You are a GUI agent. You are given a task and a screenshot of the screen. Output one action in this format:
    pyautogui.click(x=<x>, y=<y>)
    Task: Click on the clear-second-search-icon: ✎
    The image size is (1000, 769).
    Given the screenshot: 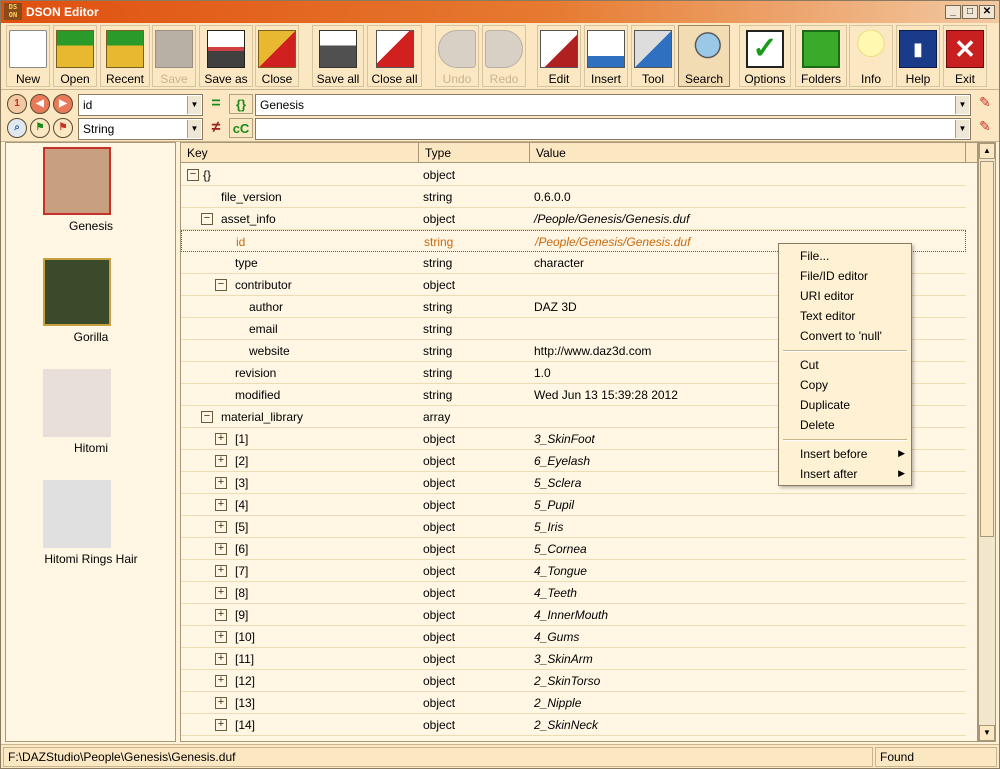 What is the action you would take?
    pyautogui.click(x=985, y=128)
    